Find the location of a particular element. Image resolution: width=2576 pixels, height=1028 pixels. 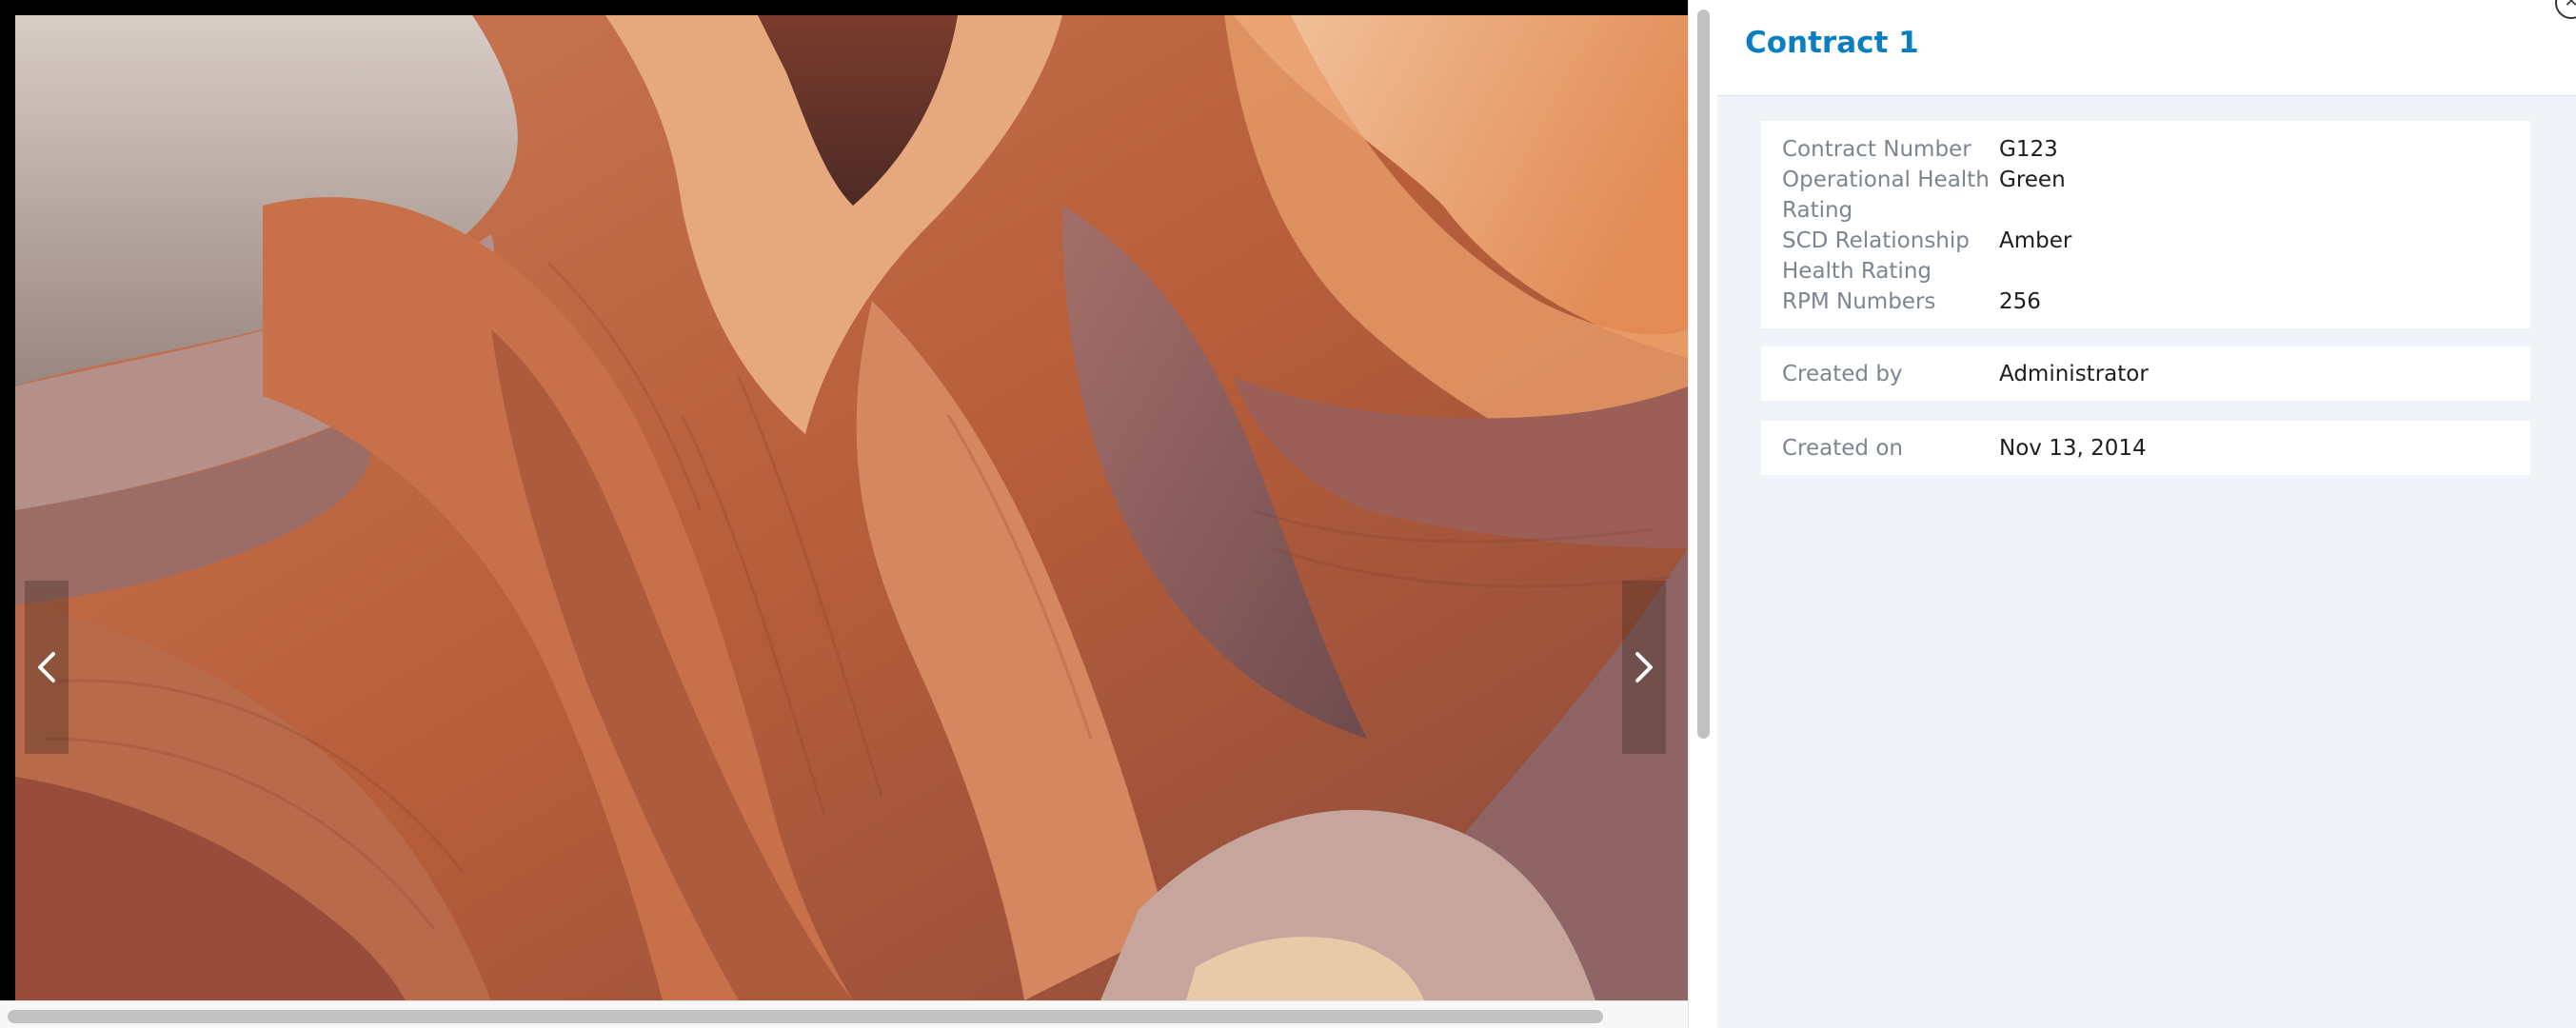

vertical-scrollbar is located at coordinates (1703, 514).